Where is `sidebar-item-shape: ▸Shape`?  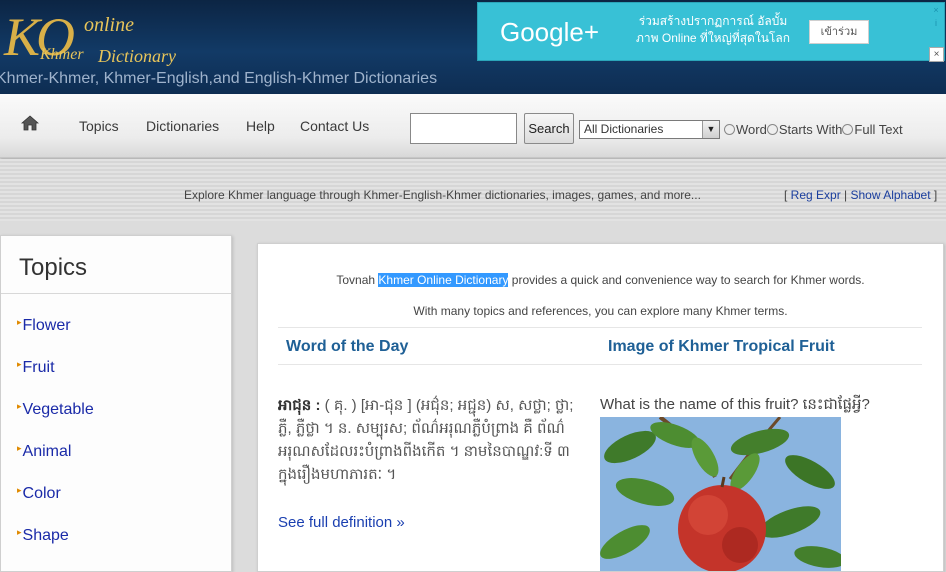
sidebar-item-shape: ▸Shape is located at coordinates (43, 536).